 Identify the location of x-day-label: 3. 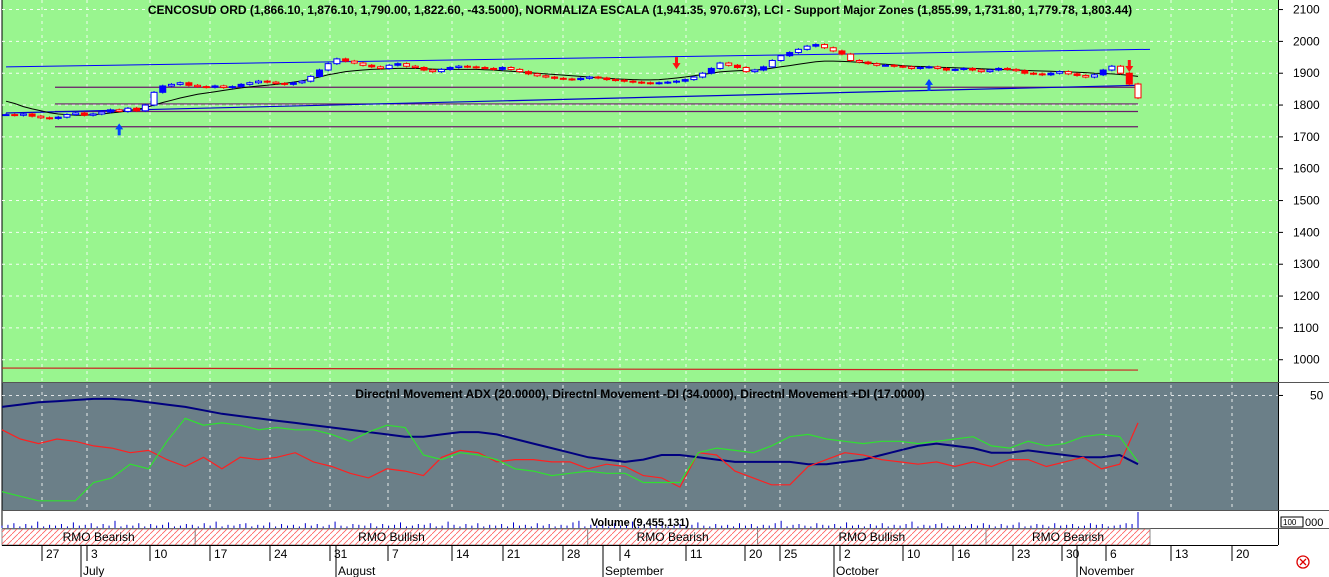
(94, 554).